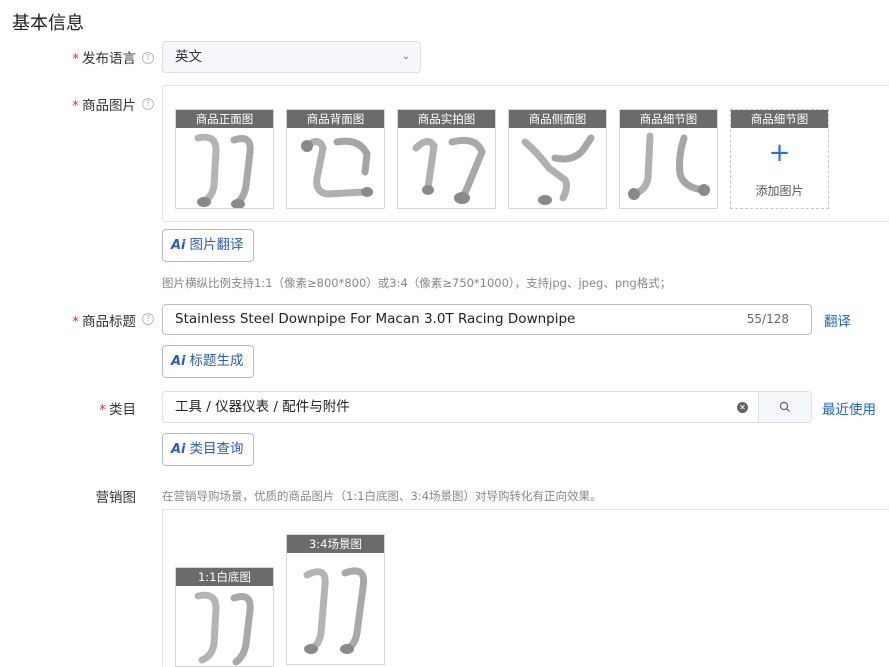 This screenshot has height=667, width=889. Describe the element at coordinates (779, 191) in the screenshot. I see `add-image-label: 添加图片` at that location.